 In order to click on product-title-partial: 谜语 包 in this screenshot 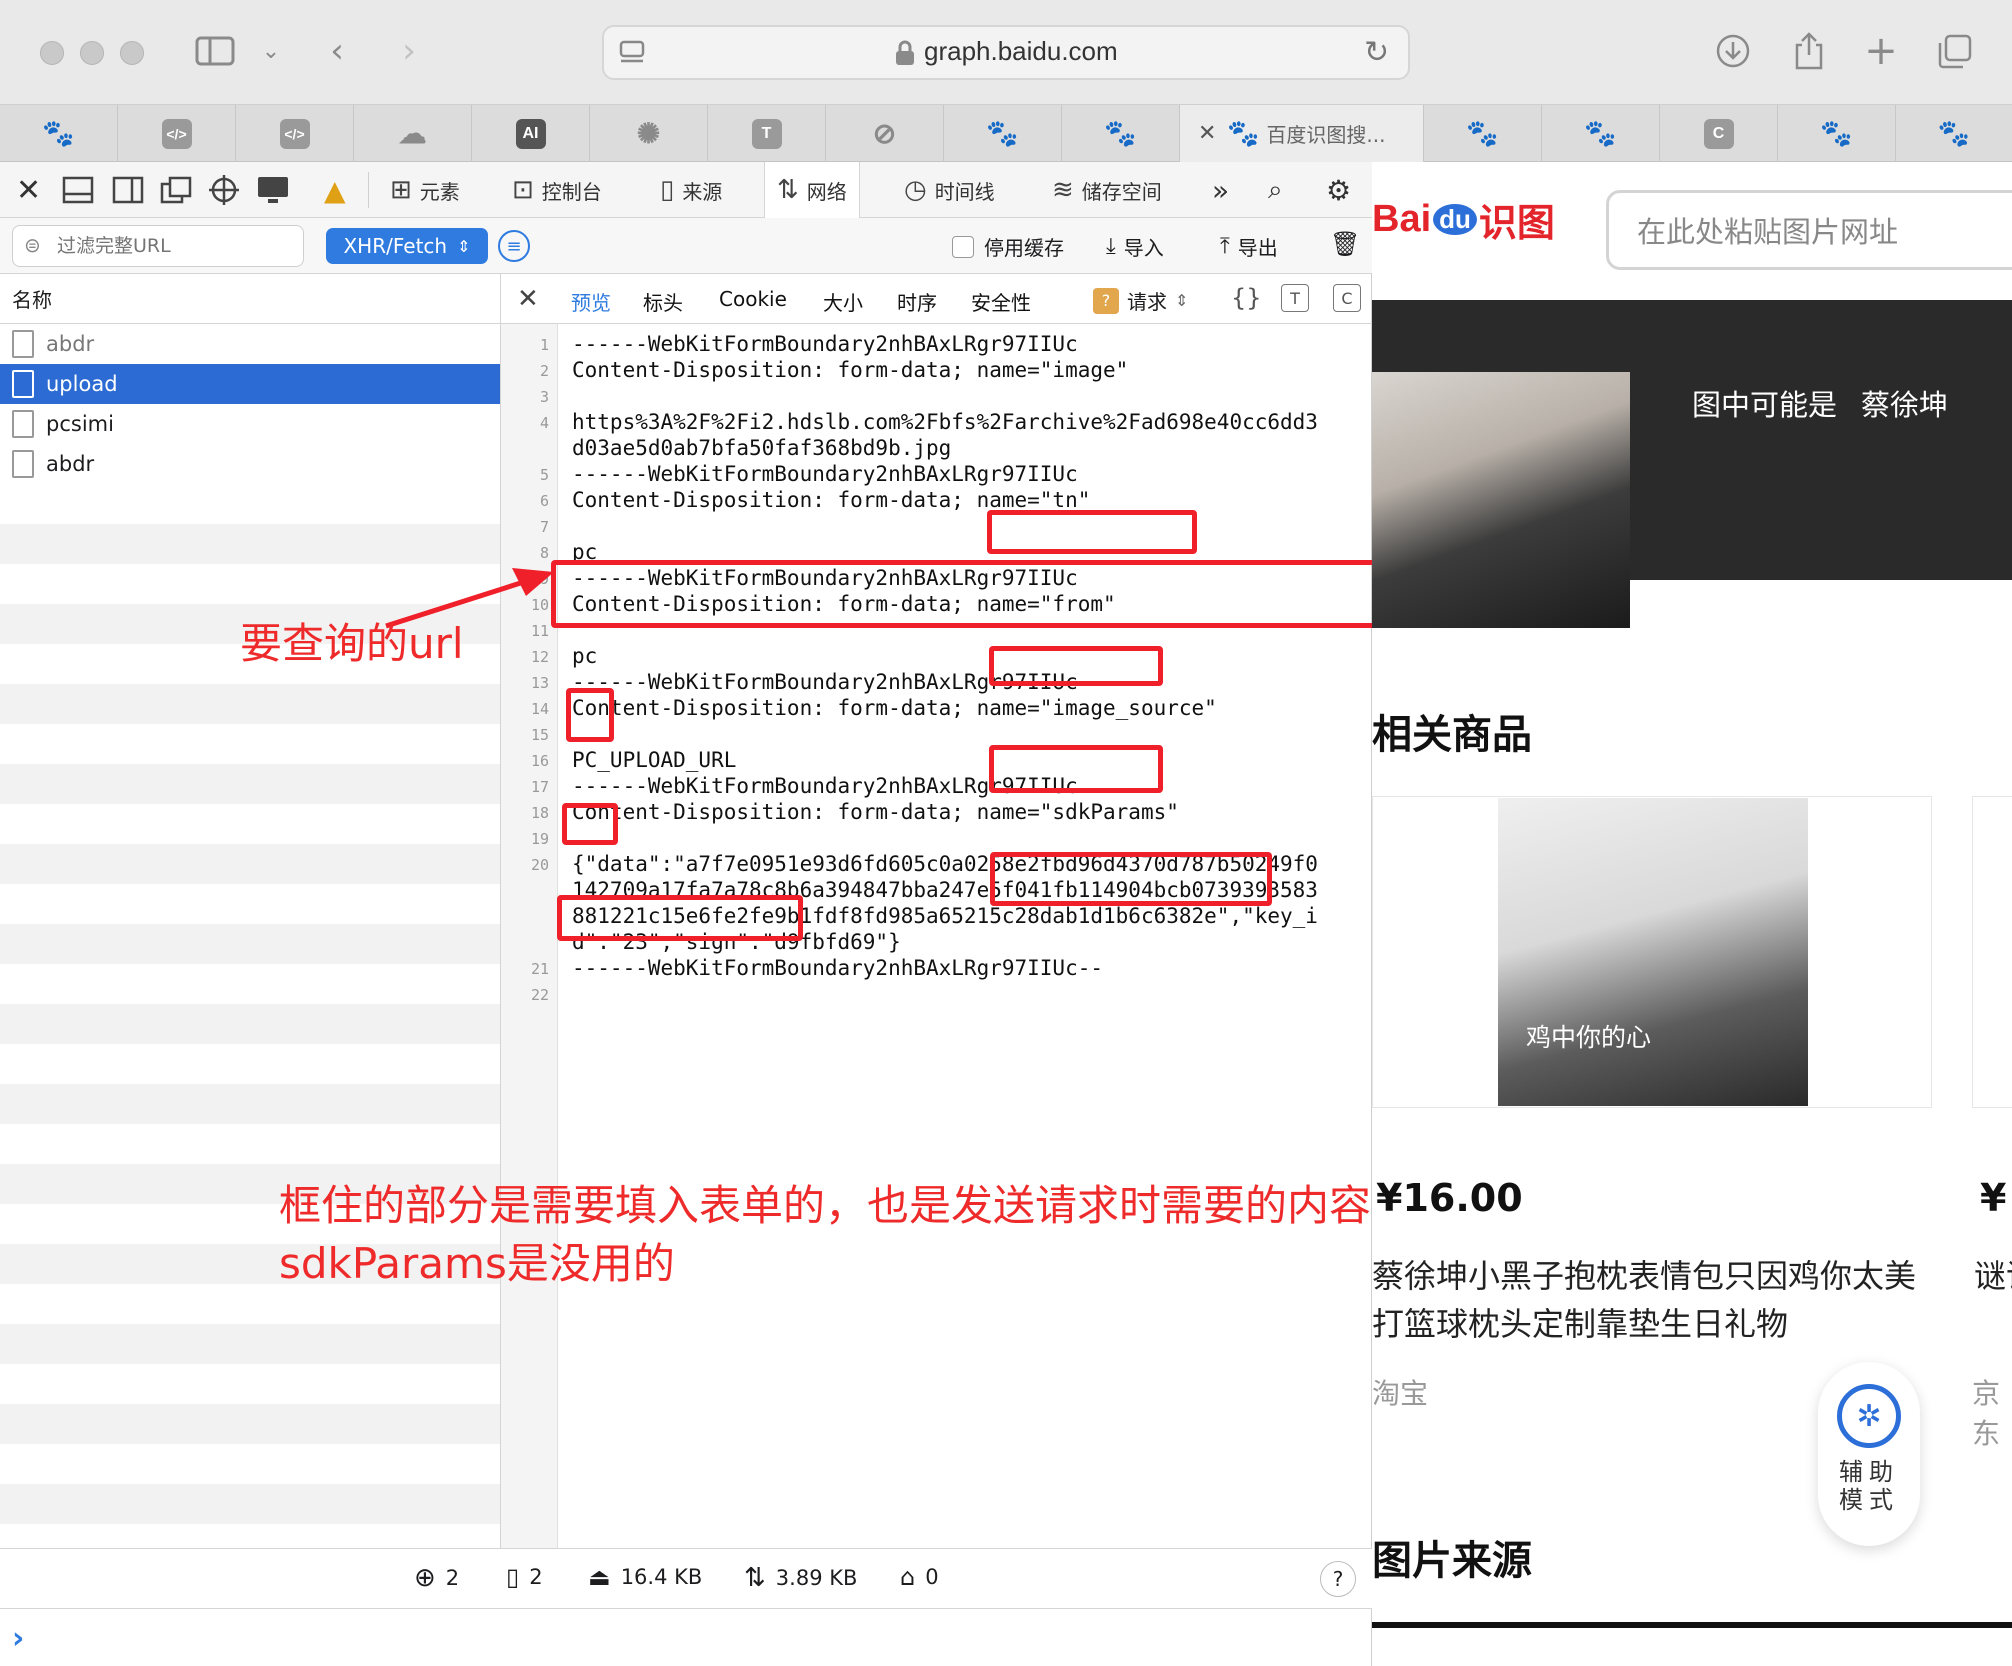, I will do `click(1993, 1276)`.